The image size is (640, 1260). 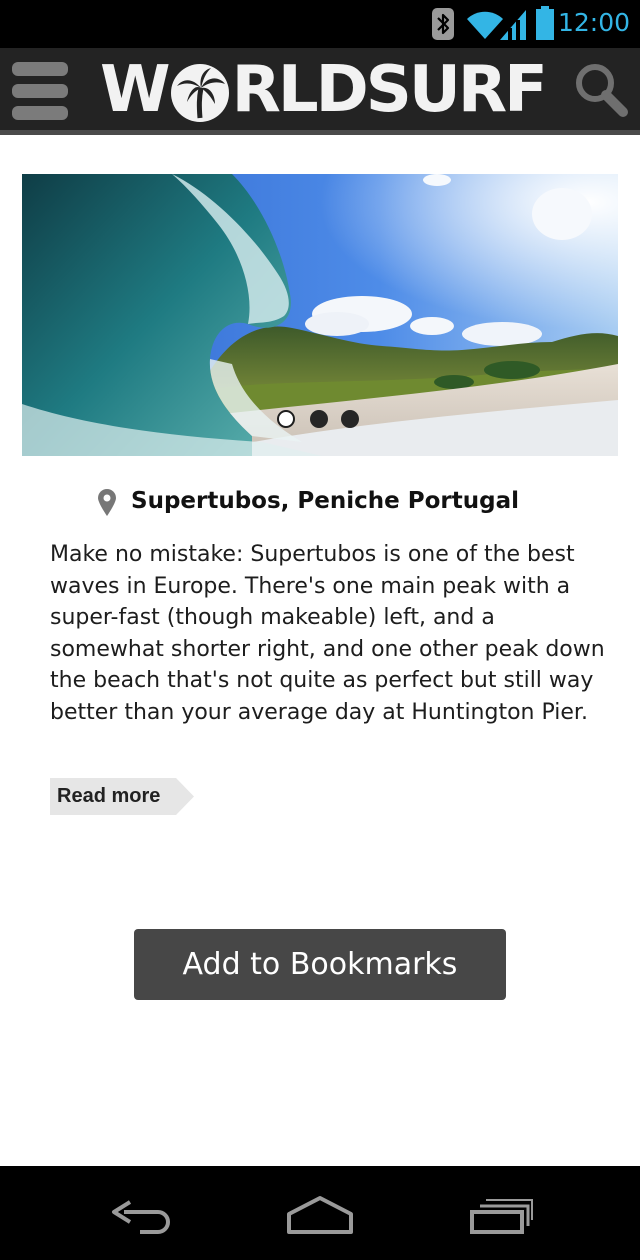 I want to click on status-bar: 12:00, so click(x=320, y=24).